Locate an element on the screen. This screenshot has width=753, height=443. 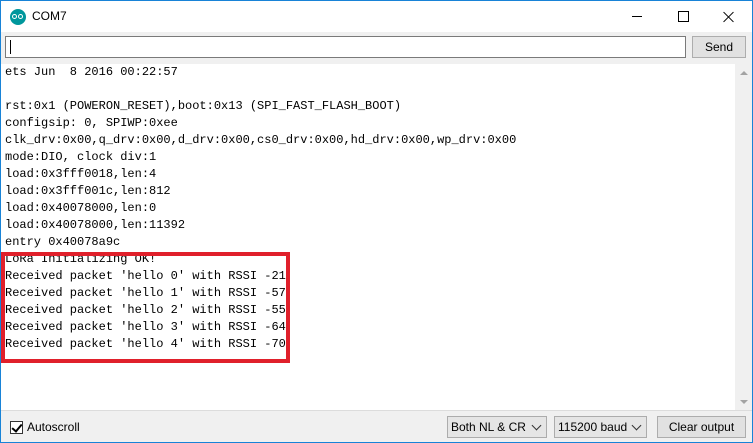
scroll-down-button is located at coordinates (743, 401).